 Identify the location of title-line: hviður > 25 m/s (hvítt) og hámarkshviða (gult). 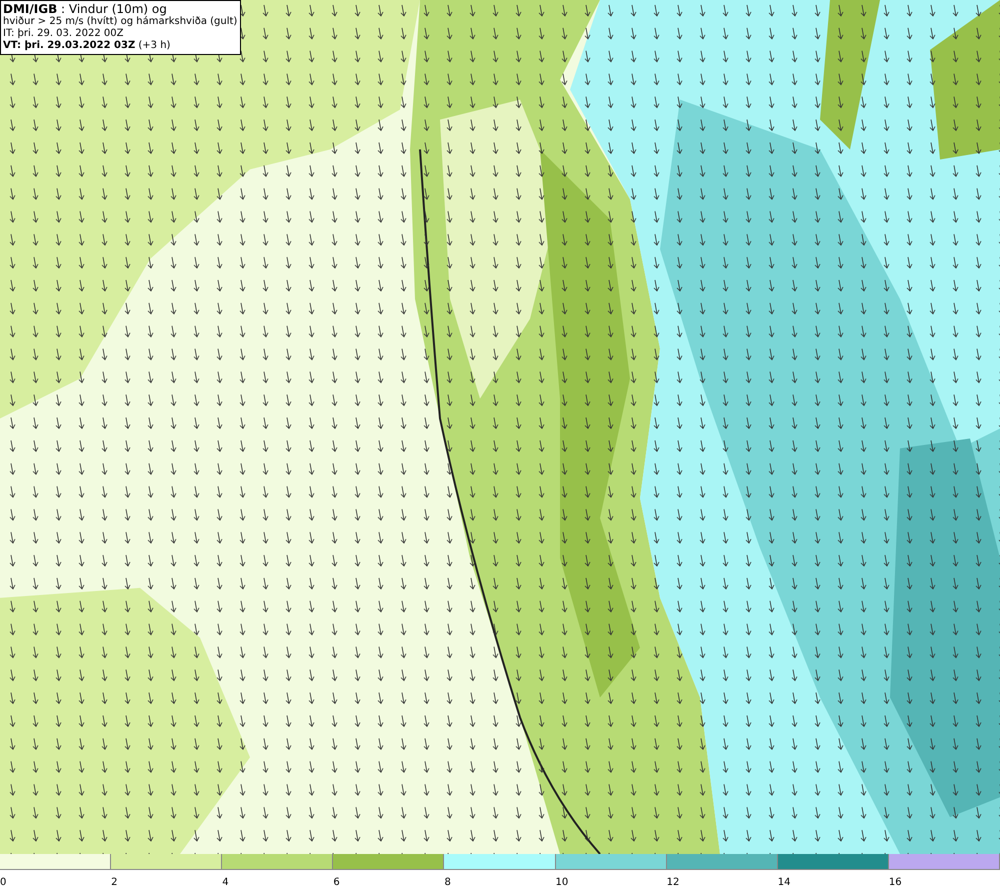
(120, 22).